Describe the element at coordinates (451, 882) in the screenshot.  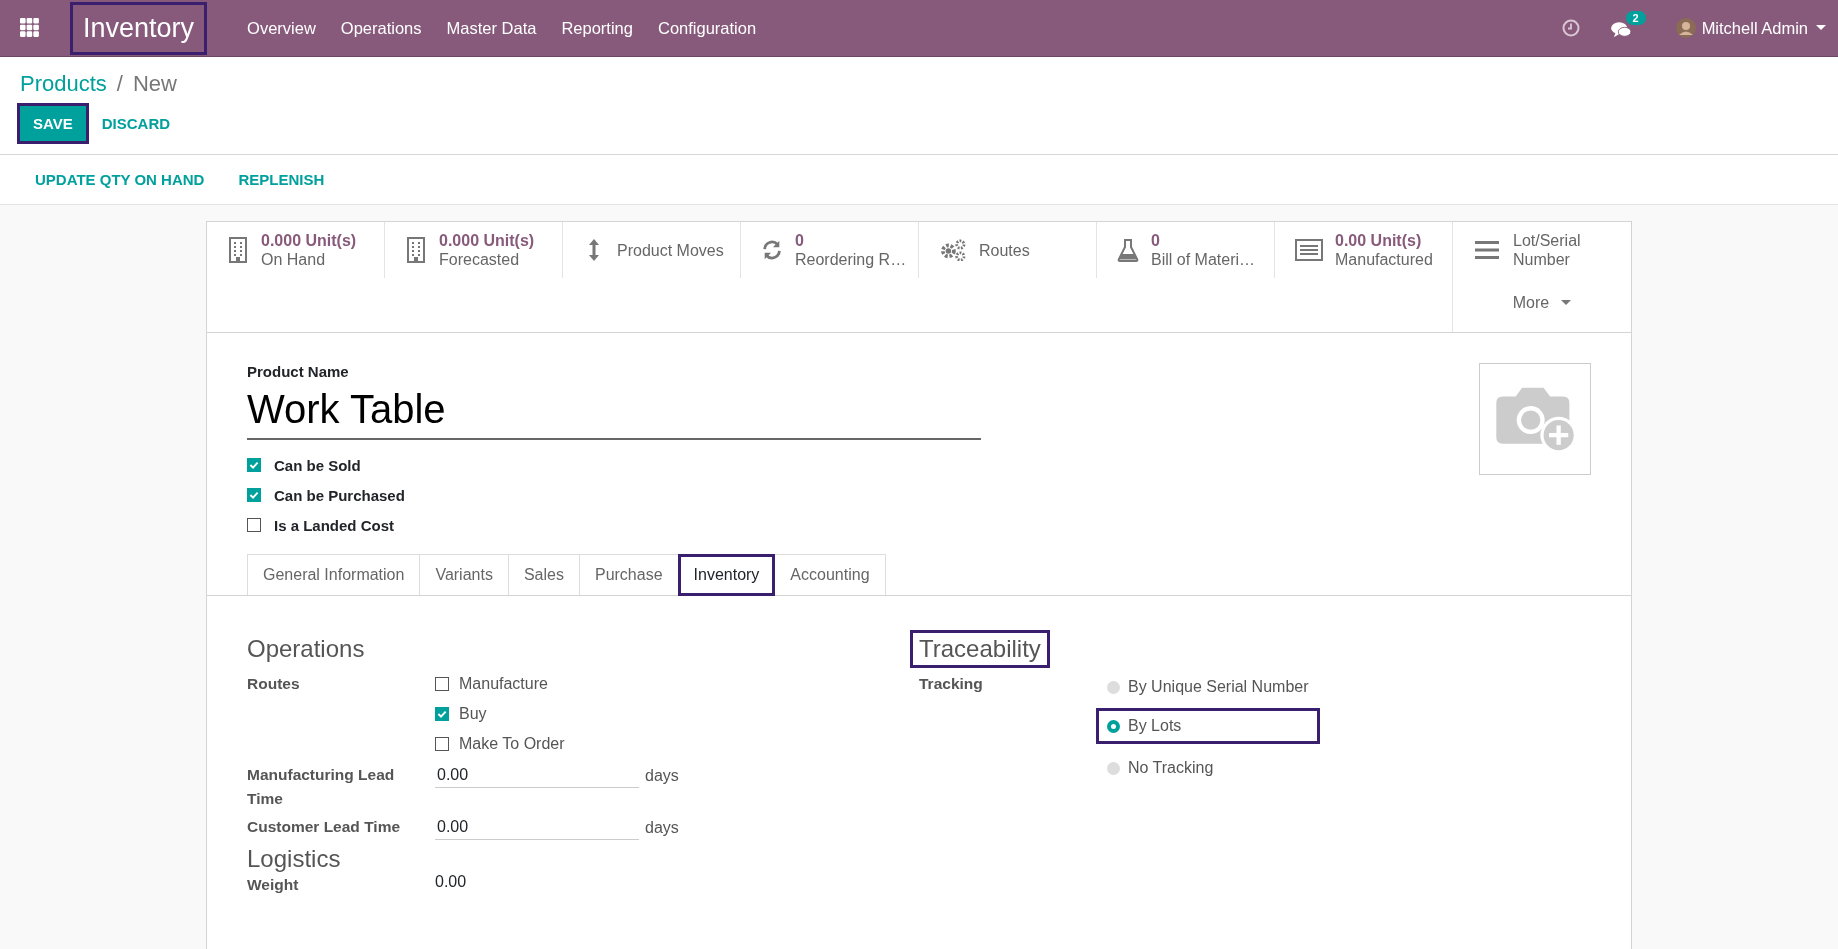
I see `field-value: 0.00` at that location.